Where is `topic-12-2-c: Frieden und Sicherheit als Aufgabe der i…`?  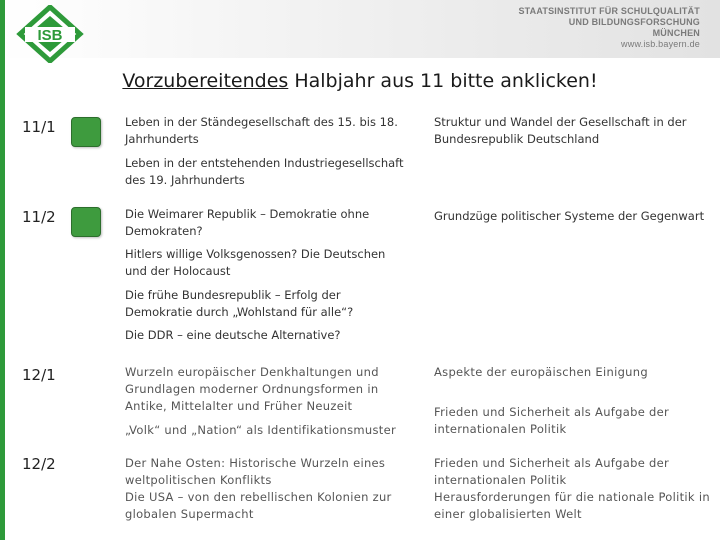 topic-12-2-c: Frieden und Sicherheit als Aufgabe der i… is located at coordinates (552, 471).